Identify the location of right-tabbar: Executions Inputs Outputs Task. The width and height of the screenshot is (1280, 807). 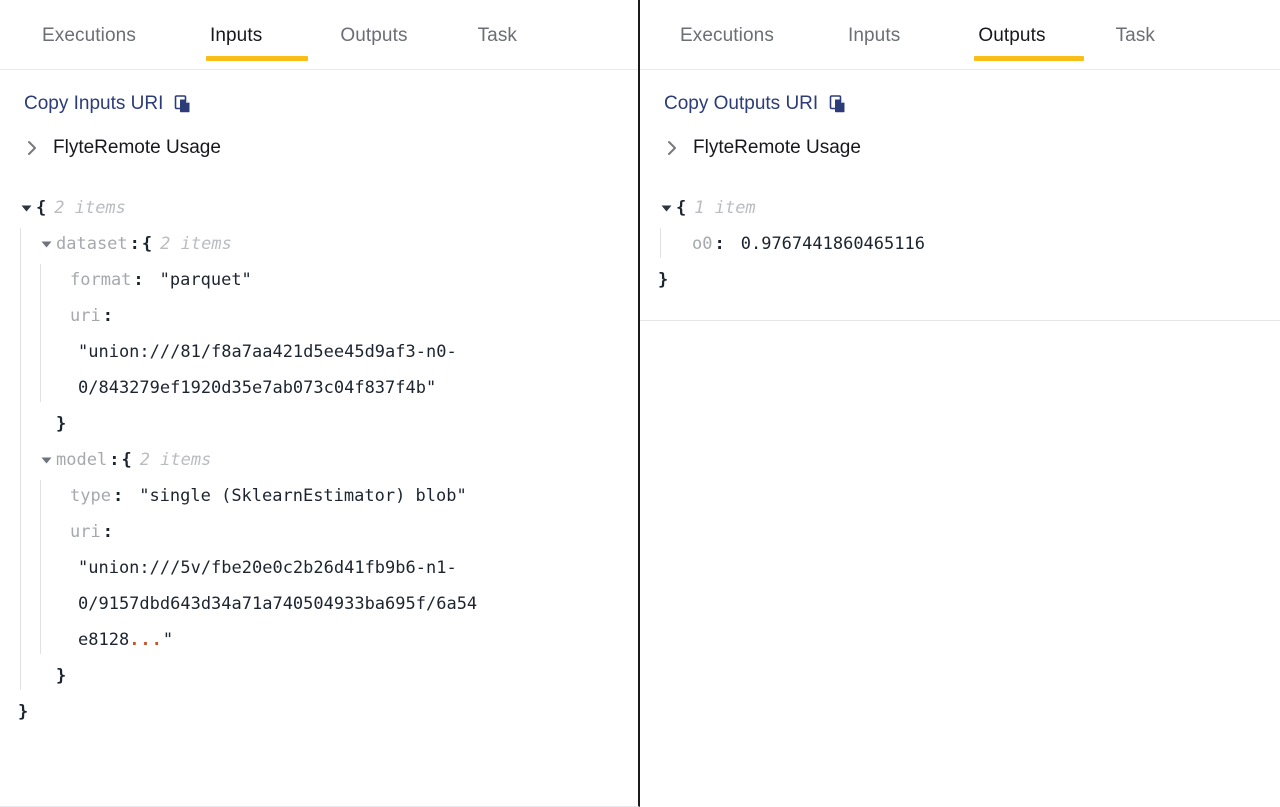
(960, 35).